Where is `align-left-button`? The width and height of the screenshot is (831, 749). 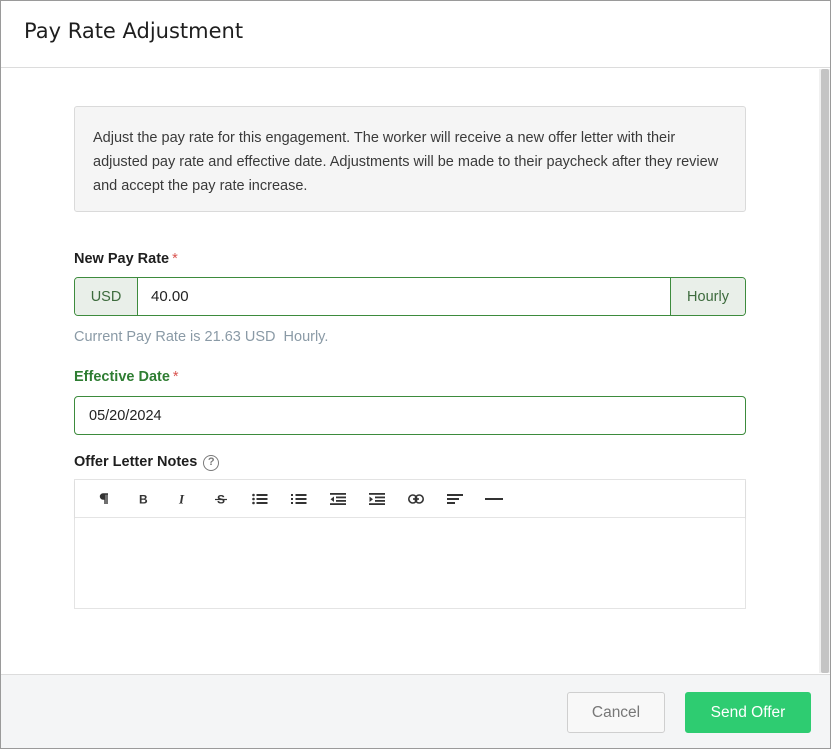 align-left-button is located at coordinates (454, 499).